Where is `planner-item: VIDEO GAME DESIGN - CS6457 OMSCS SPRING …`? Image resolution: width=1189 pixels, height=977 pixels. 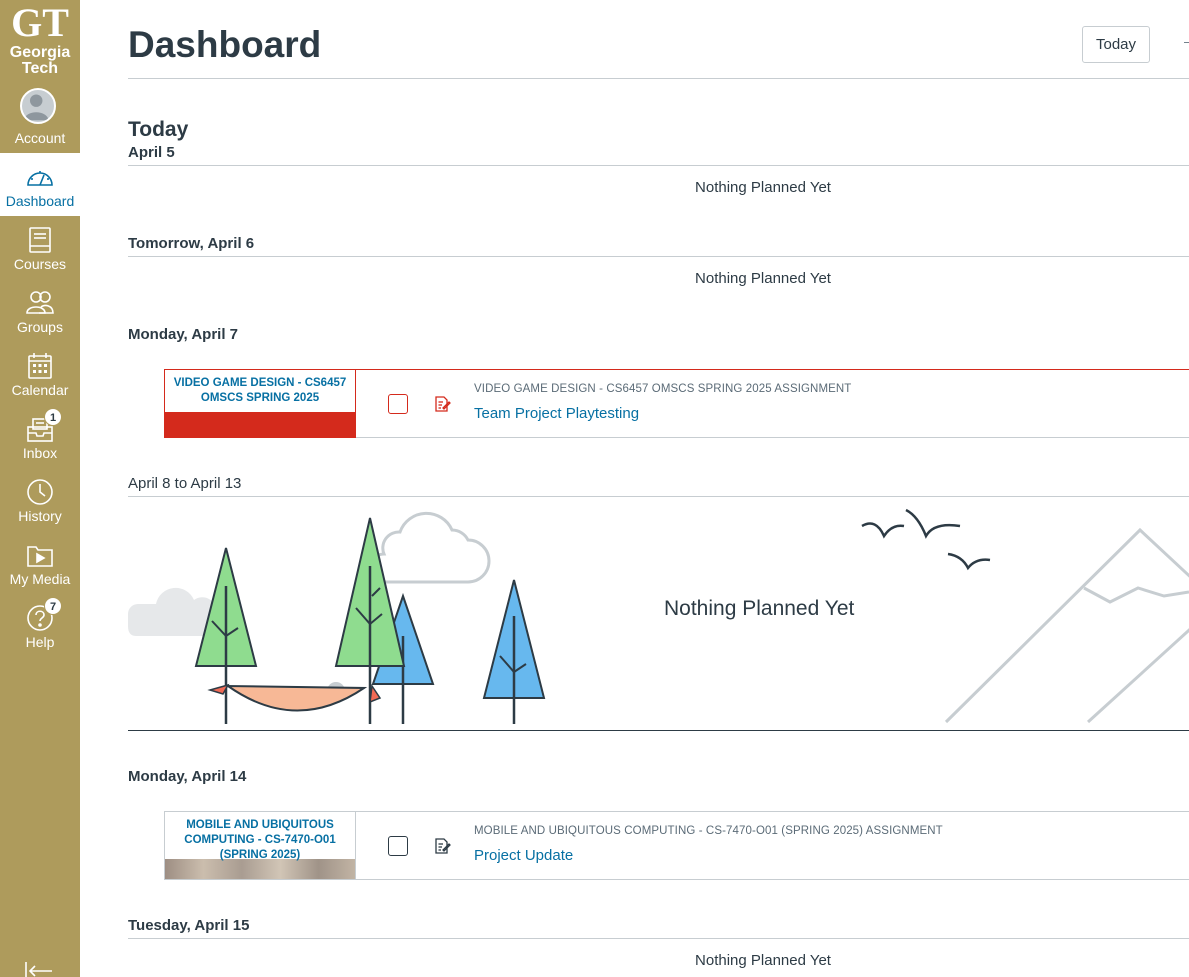
planner-item: VIDEO GAME DESIGN - CS6457 OMSCS SPRING … is located at coordinates (676, 403).